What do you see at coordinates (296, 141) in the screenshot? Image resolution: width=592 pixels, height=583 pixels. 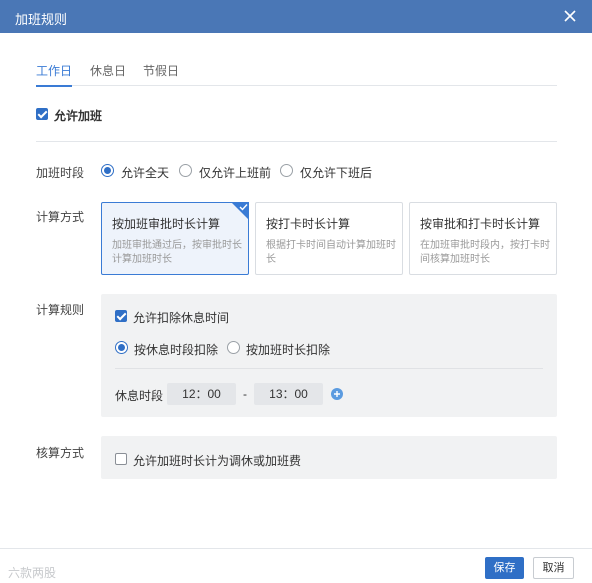 I see `divider` at bounding box center [296, 141].